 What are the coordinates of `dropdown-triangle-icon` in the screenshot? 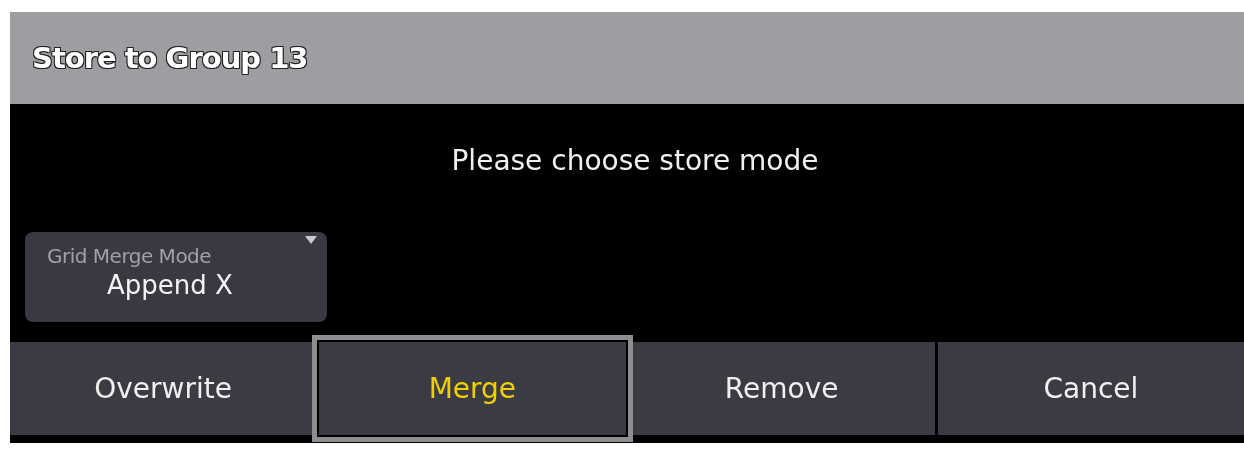 It's located at (311, 240).